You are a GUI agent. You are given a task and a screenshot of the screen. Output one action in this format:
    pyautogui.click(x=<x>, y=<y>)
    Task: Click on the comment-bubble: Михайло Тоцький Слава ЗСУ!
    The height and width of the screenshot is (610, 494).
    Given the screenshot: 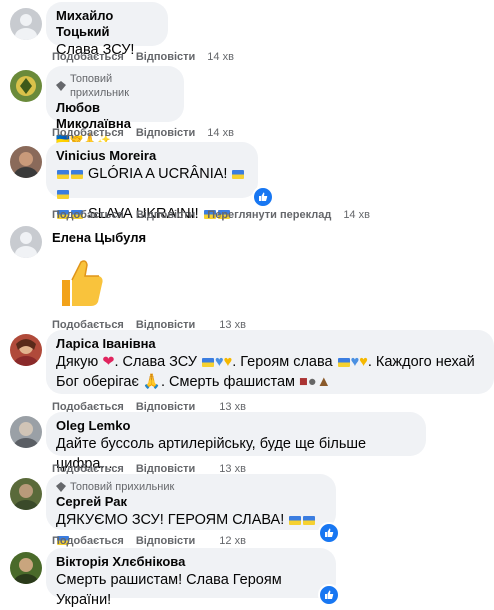 What is the action you would take?
    pyautogui.click(x=107, y=30)
    